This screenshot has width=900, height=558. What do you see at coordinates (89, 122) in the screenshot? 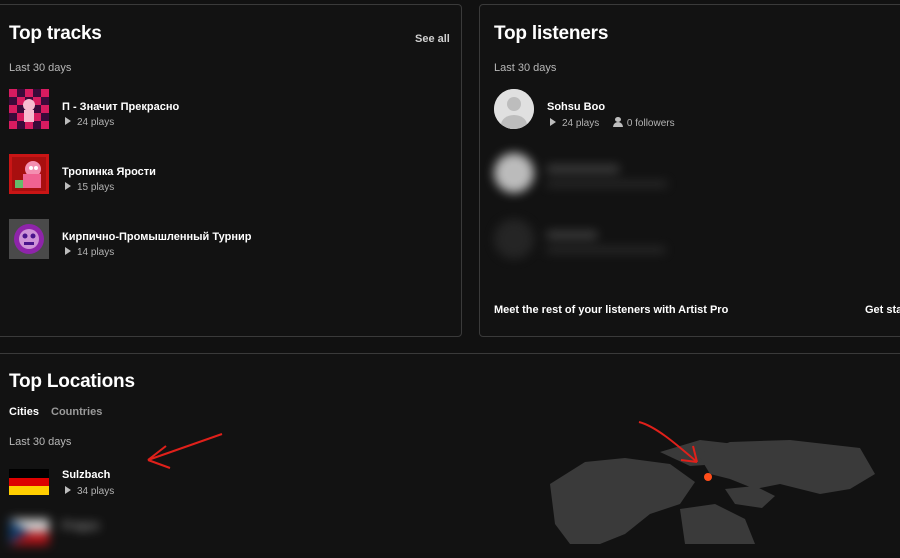
I see `track-plays: 24 plays` at bounding box center [89, 122].